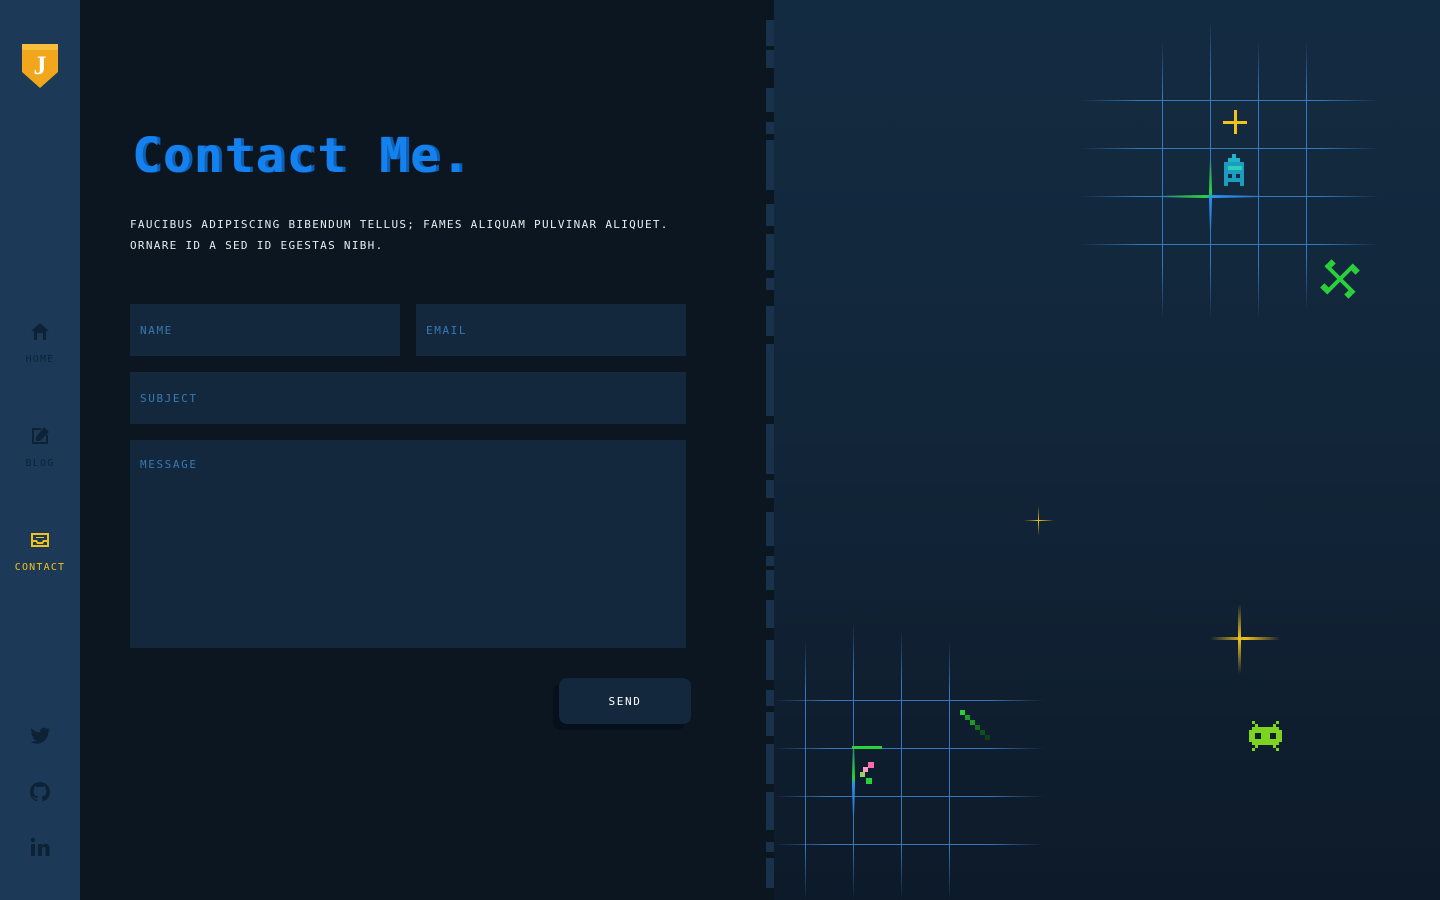  Describe the element at coordinates (40, 435) in the screenshot. I see `edit-icon` at that location.